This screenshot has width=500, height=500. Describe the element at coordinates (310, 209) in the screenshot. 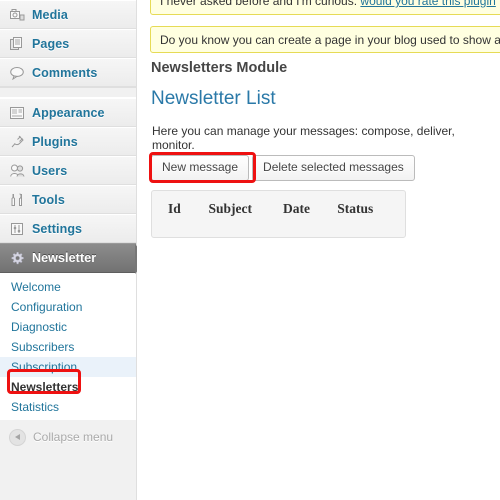

I see `column-header-date: Date` at that location.